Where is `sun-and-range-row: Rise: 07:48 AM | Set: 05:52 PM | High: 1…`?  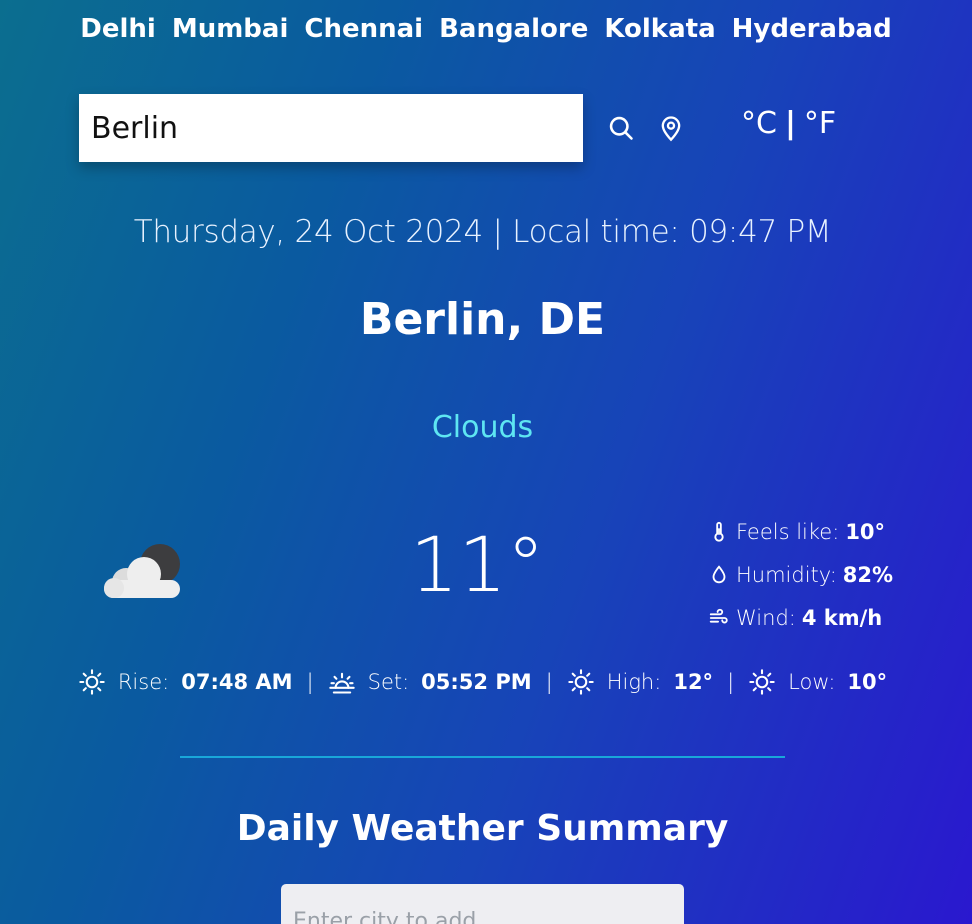 sun-and-range-row: Rise: 07:48 AM | Set: 05:52 PM | High: 1… is located at coordinates (482, 682).